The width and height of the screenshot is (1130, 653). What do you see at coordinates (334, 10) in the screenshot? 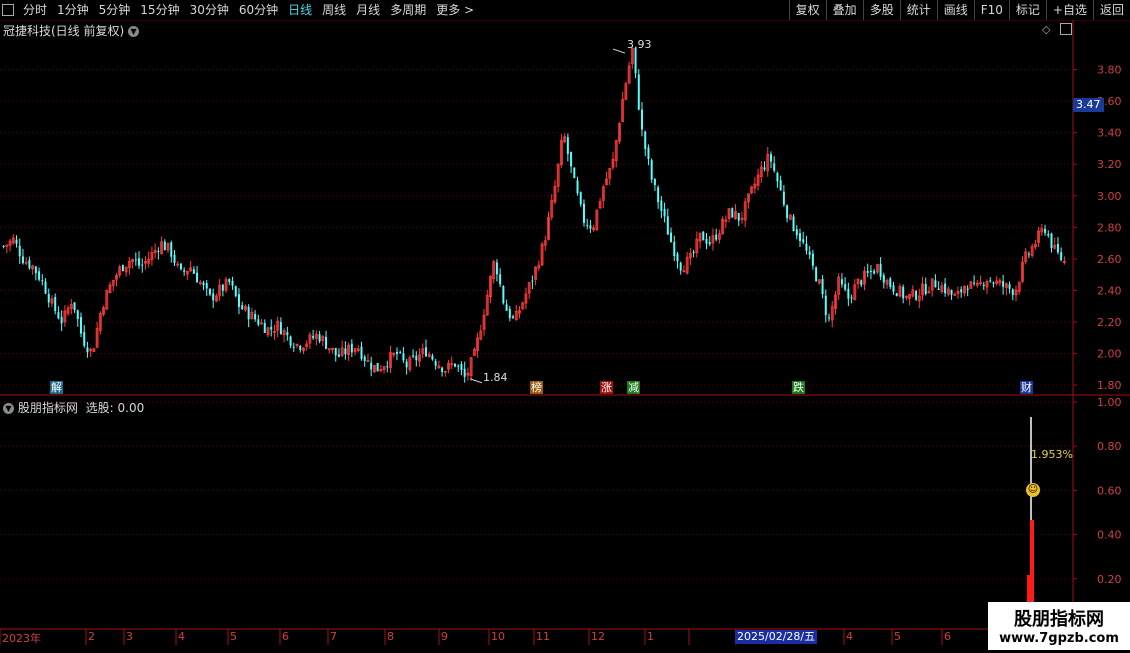
I see `period-tab-7: 周线` at bounding box center [334, 10].